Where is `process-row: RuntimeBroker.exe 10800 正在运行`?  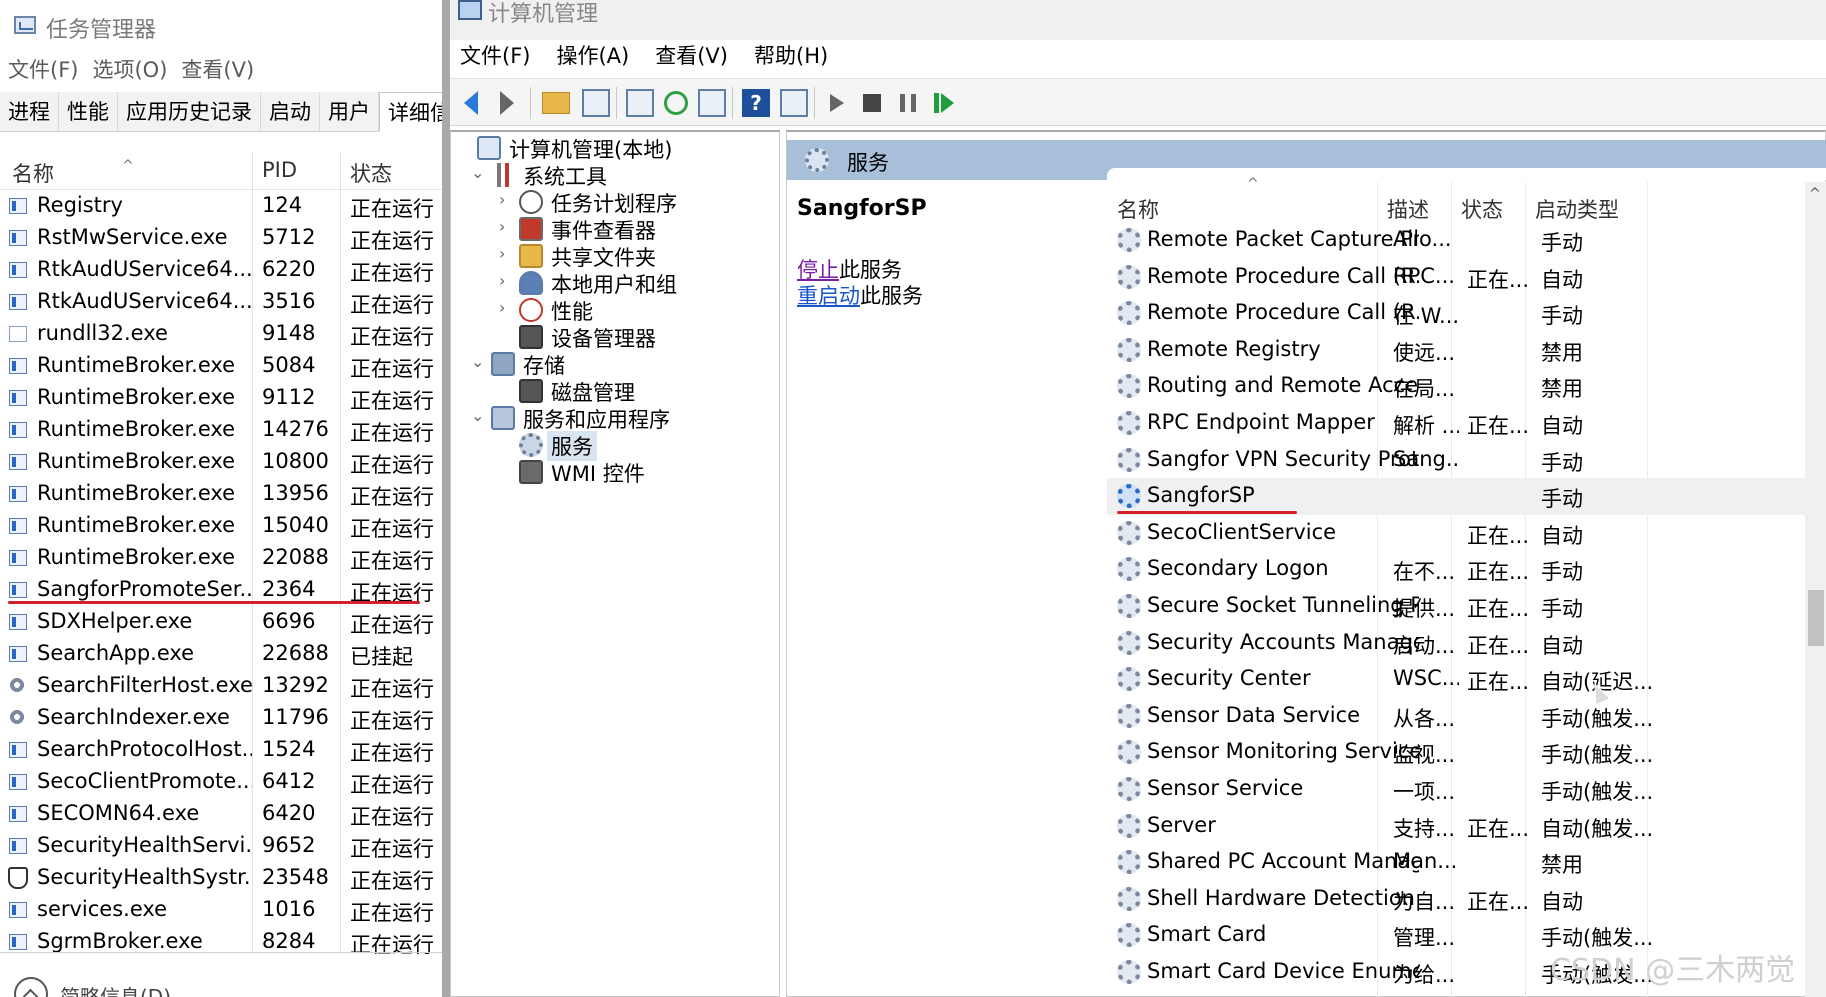
process-row: RuntimeBroker.exe 10800 正在运行 is located at coordinates (221, 462).